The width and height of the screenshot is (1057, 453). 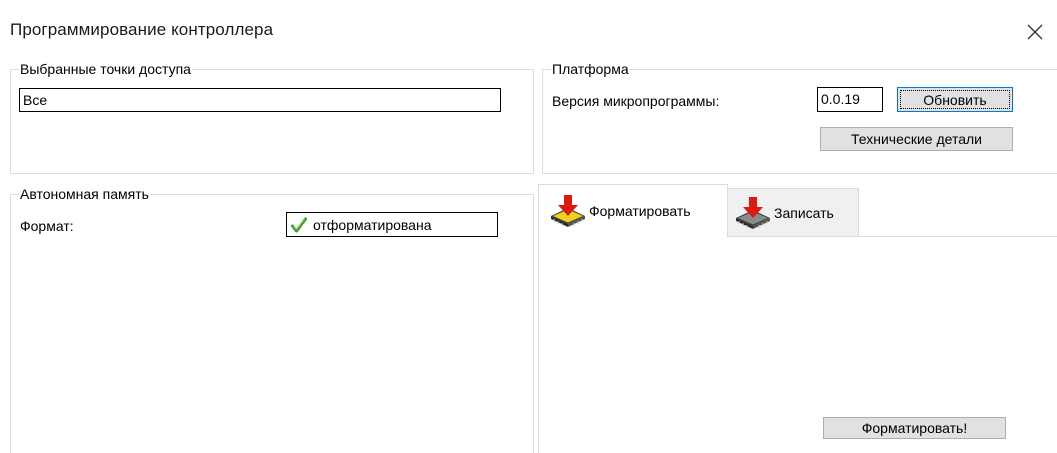 What do you see at coordinates (804, 212) in the screenshot?
I see `tab-write-label: Записать` at bounding box center [804, 212].